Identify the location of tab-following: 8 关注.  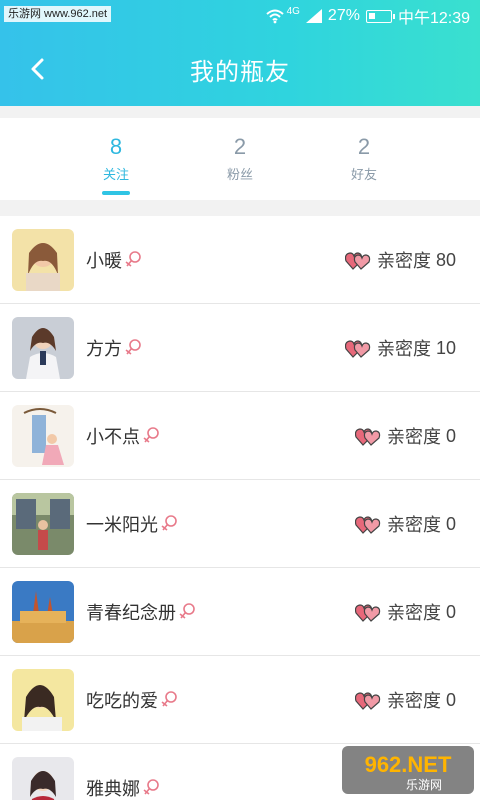
(116, 164).